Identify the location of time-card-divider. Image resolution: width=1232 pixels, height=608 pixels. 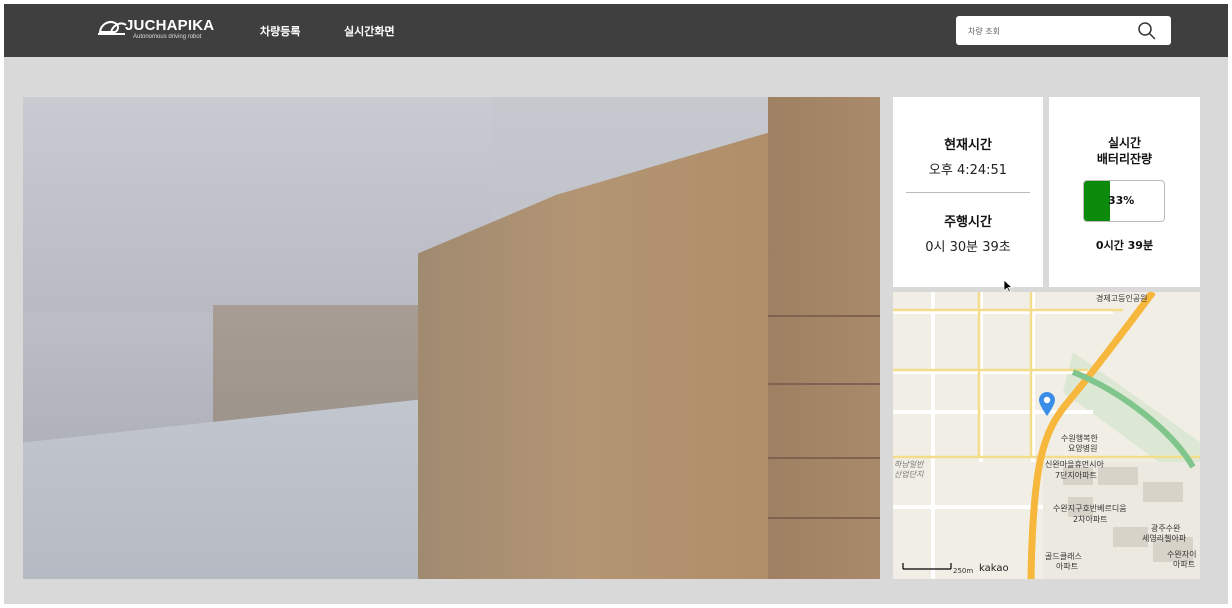
(968, 192).